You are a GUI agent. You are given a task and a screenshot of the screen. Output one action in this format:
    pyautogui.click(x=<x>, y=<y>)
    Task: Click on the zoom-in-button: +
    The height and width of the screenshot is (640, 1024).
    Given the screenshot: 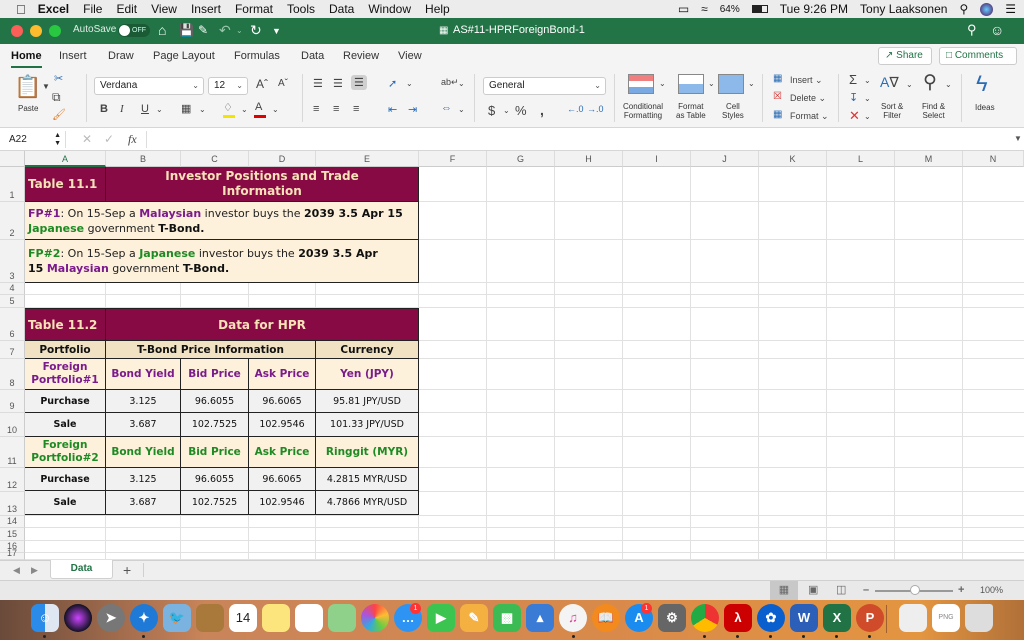 What is the action you would take?
    pyautogui.click(x=961, y=590)
    